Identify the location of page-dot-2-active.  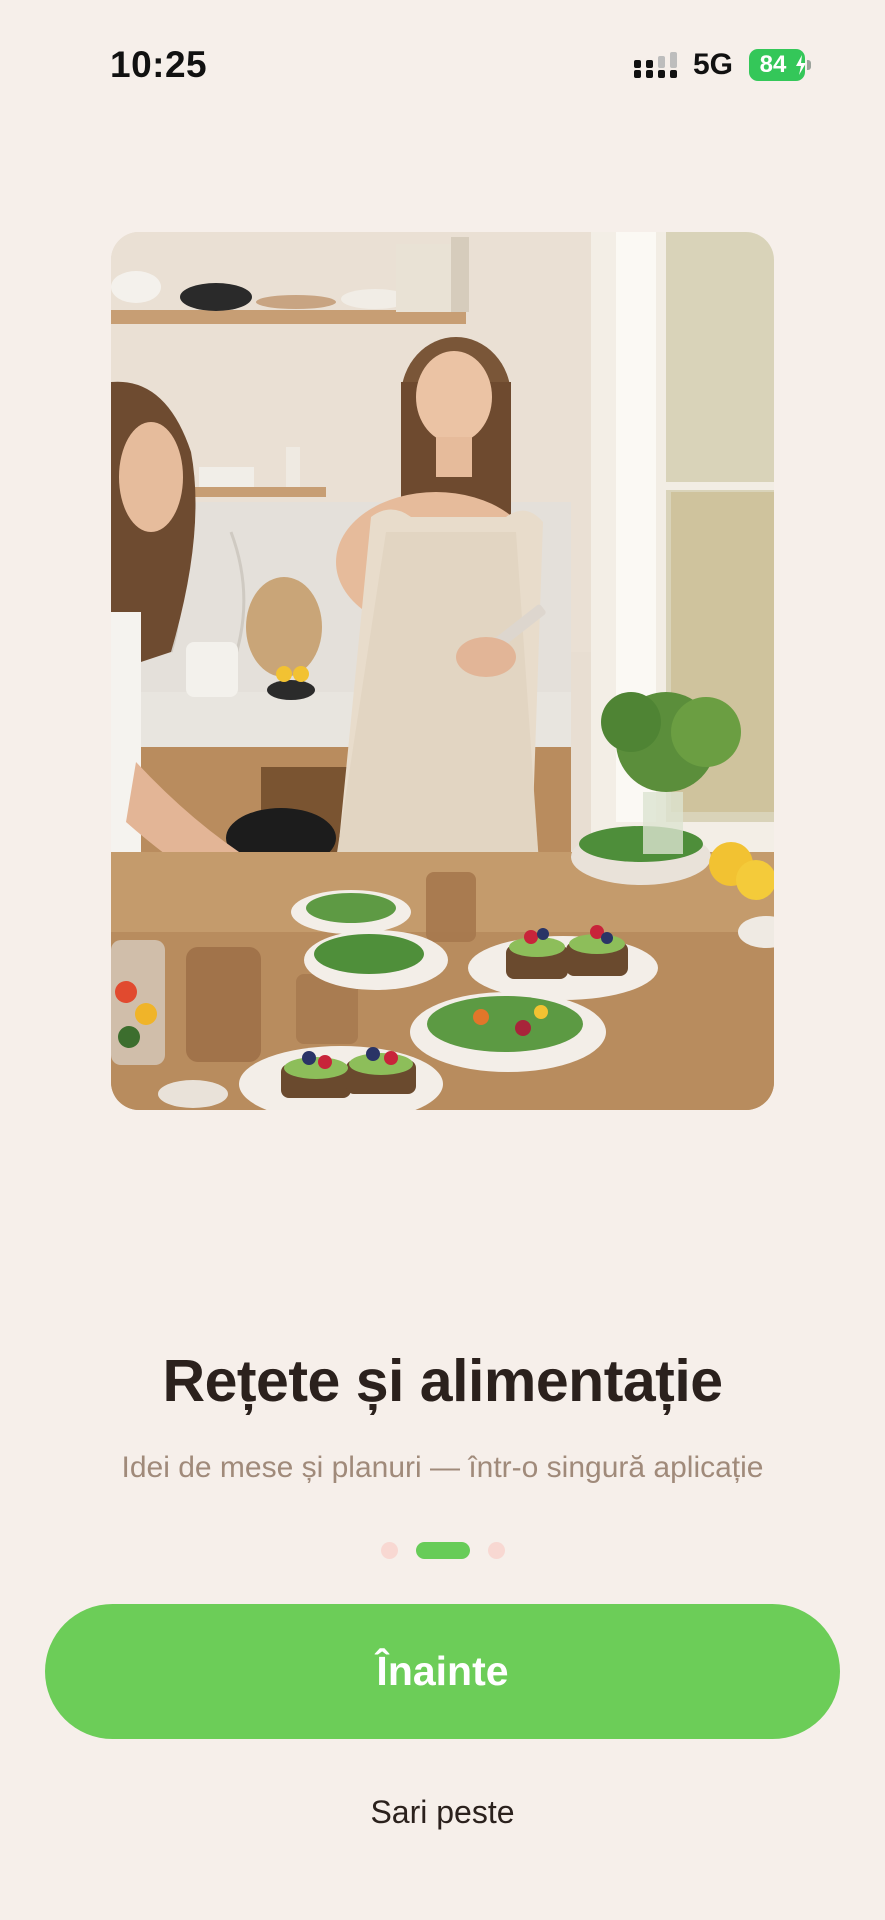
(442, 1550).